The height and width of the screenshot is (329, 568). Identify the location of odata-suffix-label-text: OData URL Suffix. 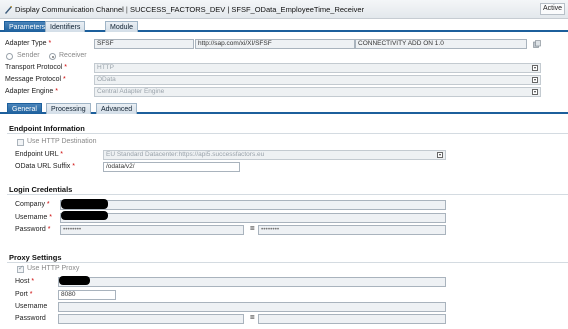
(43, 166).